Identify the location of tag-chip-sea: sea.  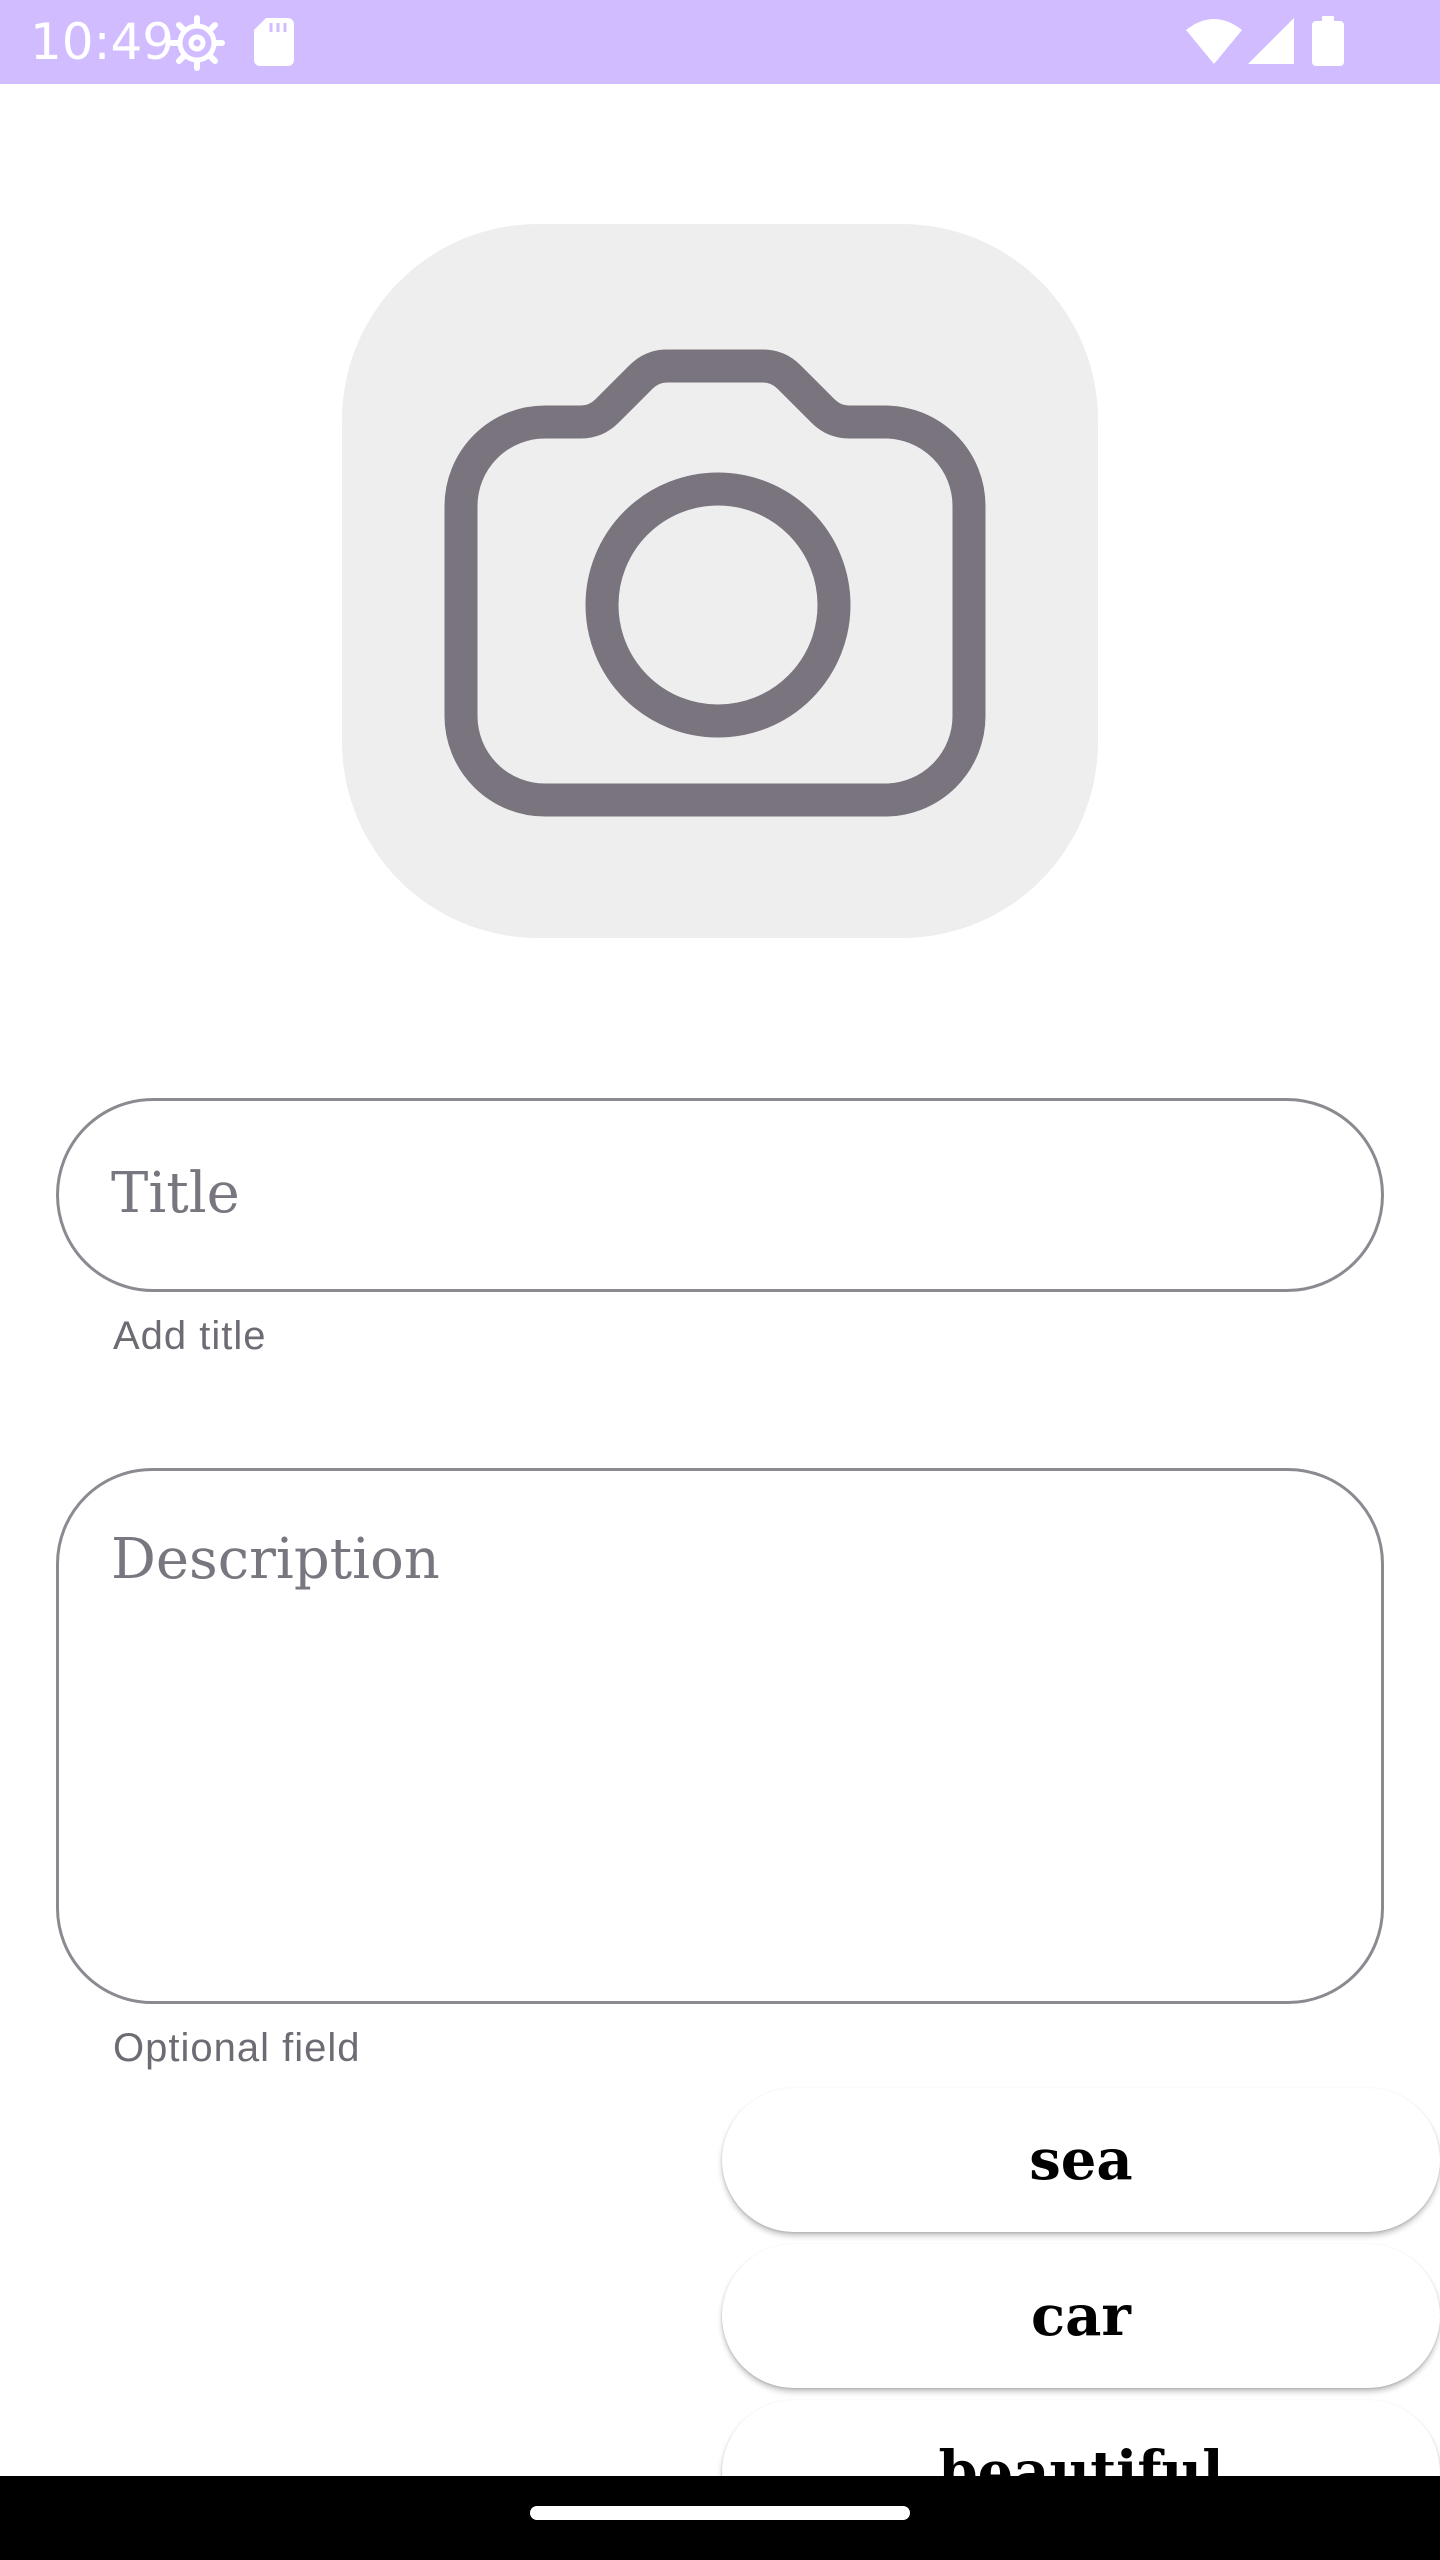
(1081, 2160).